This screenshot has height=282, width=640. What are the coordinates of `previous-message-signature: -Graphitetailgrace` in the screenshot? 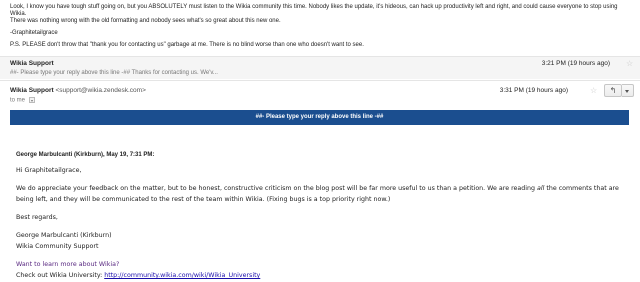 It's located at (34, 33).